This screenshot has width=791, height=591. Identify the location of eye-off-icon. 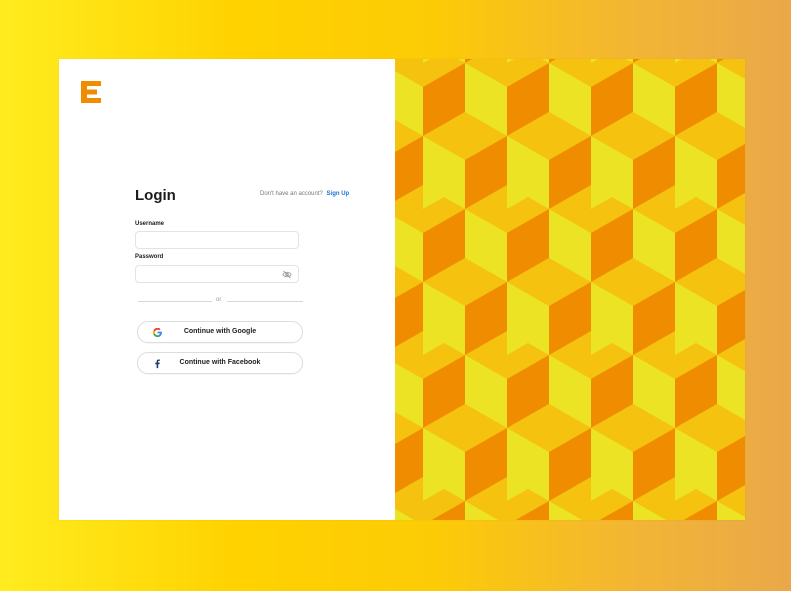
(287, 274).